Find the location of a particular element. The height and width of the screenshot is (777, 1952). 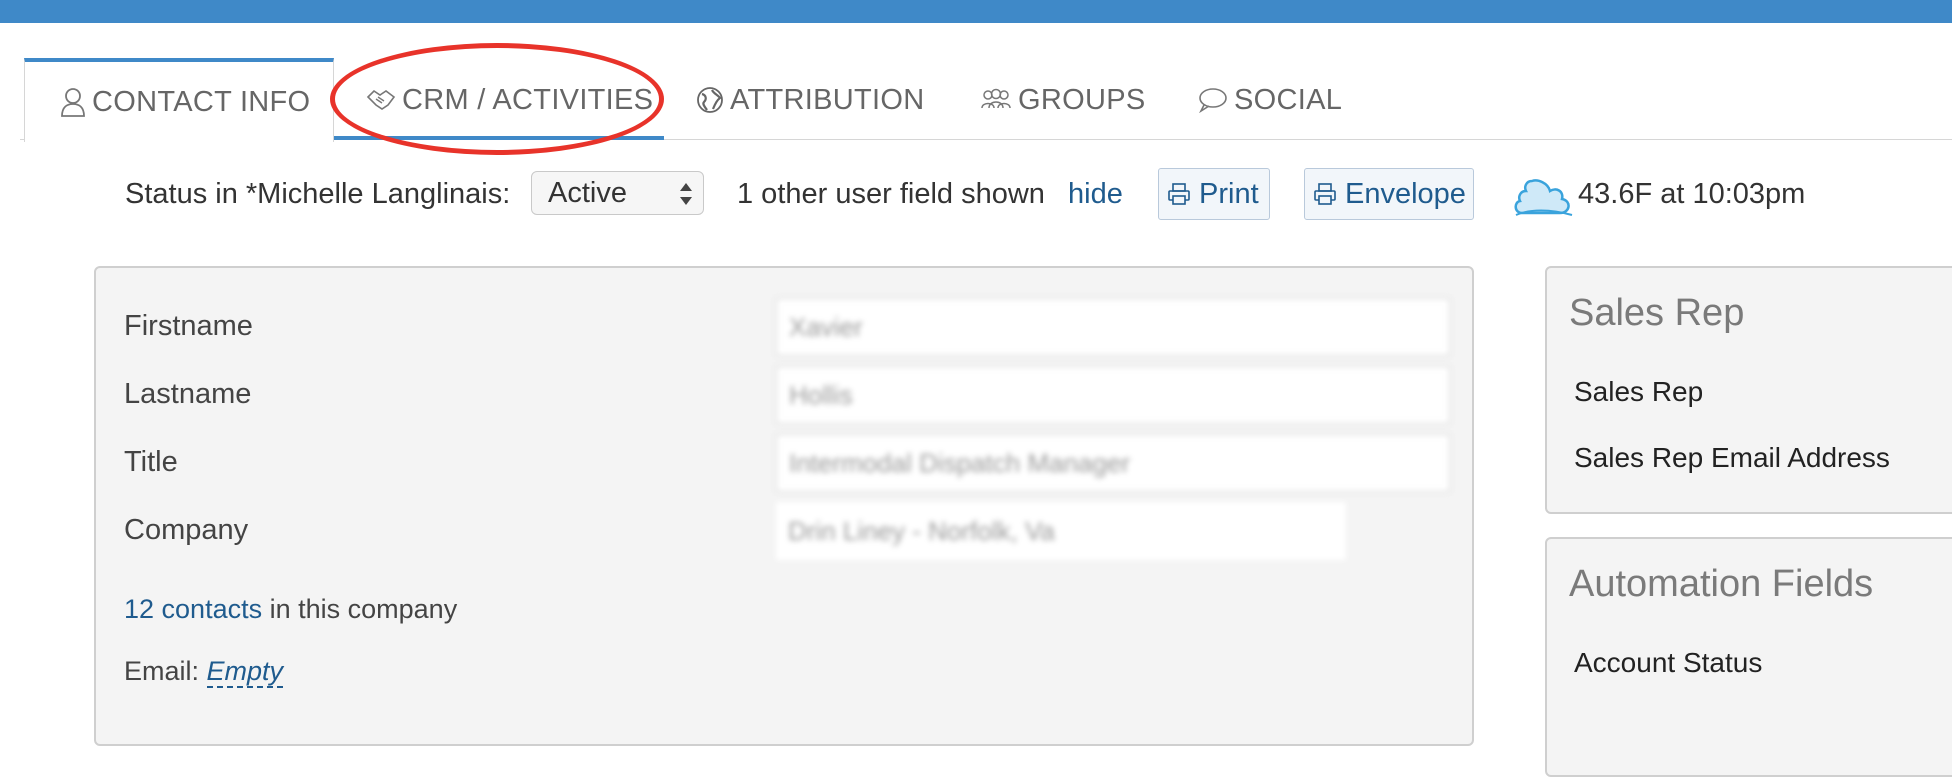

globe-icon is located at coordinates (710, 100).